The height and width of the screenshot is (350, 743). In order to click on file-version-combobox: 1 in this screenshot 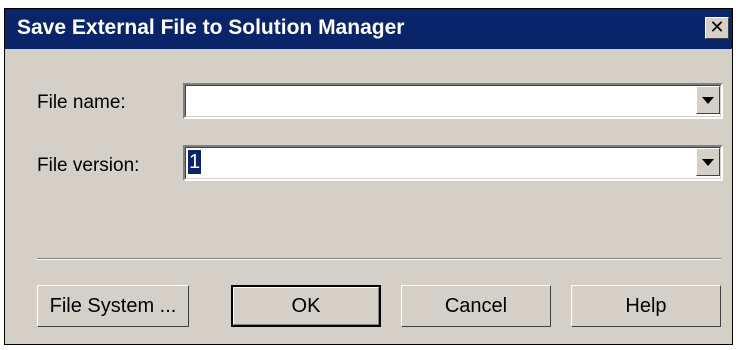, I will do `click(453, 163)`.